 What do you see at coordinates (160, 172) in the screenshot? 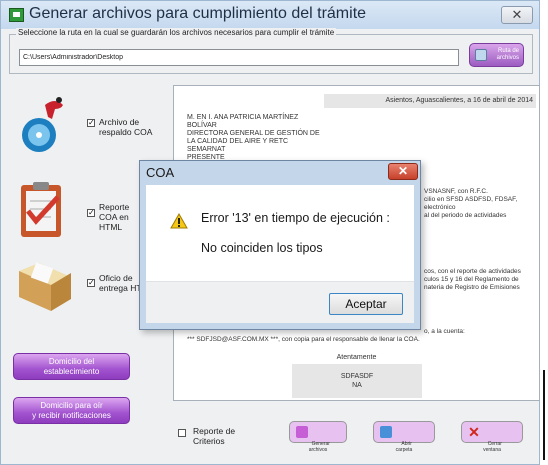
I see `dialog-title: COA` at bounding box center [160, 172].